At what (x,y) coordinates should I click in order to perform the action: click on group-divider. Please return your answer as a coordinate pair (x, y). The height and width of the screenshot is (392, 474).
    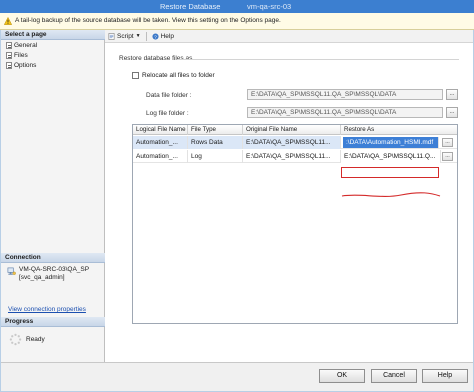
    Looking at the image, I should click on (318, 59).